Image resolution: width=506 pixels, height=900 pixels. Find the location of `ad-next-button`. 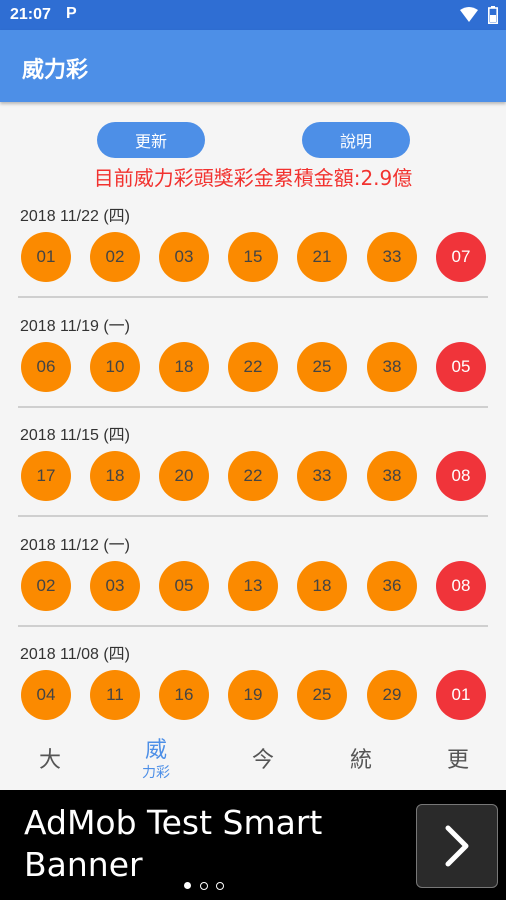

ad-next-button is located at coordinates (457, 846).